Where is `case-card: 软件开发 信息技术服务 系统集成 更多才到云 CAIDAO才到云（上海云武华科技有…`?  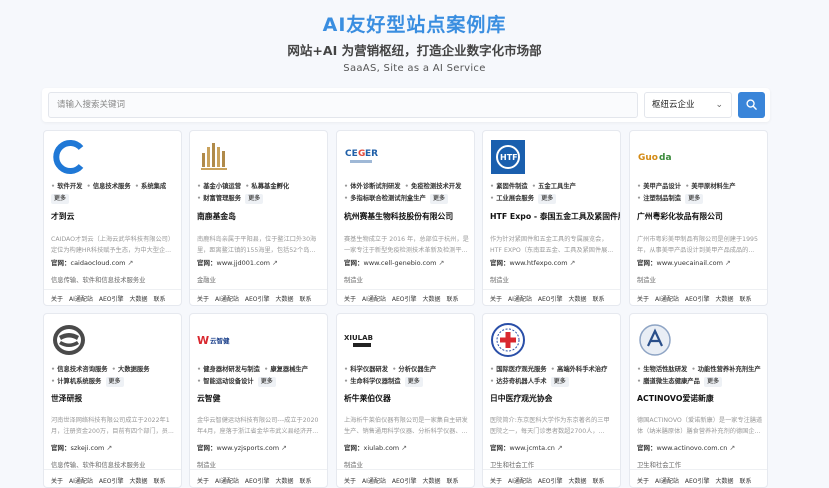 case-card: 软件开发 信息技术服务 系统集成 更多才到云 CAIDAO才到云（上海云武华科技有… is located at coordinates (112, 218).